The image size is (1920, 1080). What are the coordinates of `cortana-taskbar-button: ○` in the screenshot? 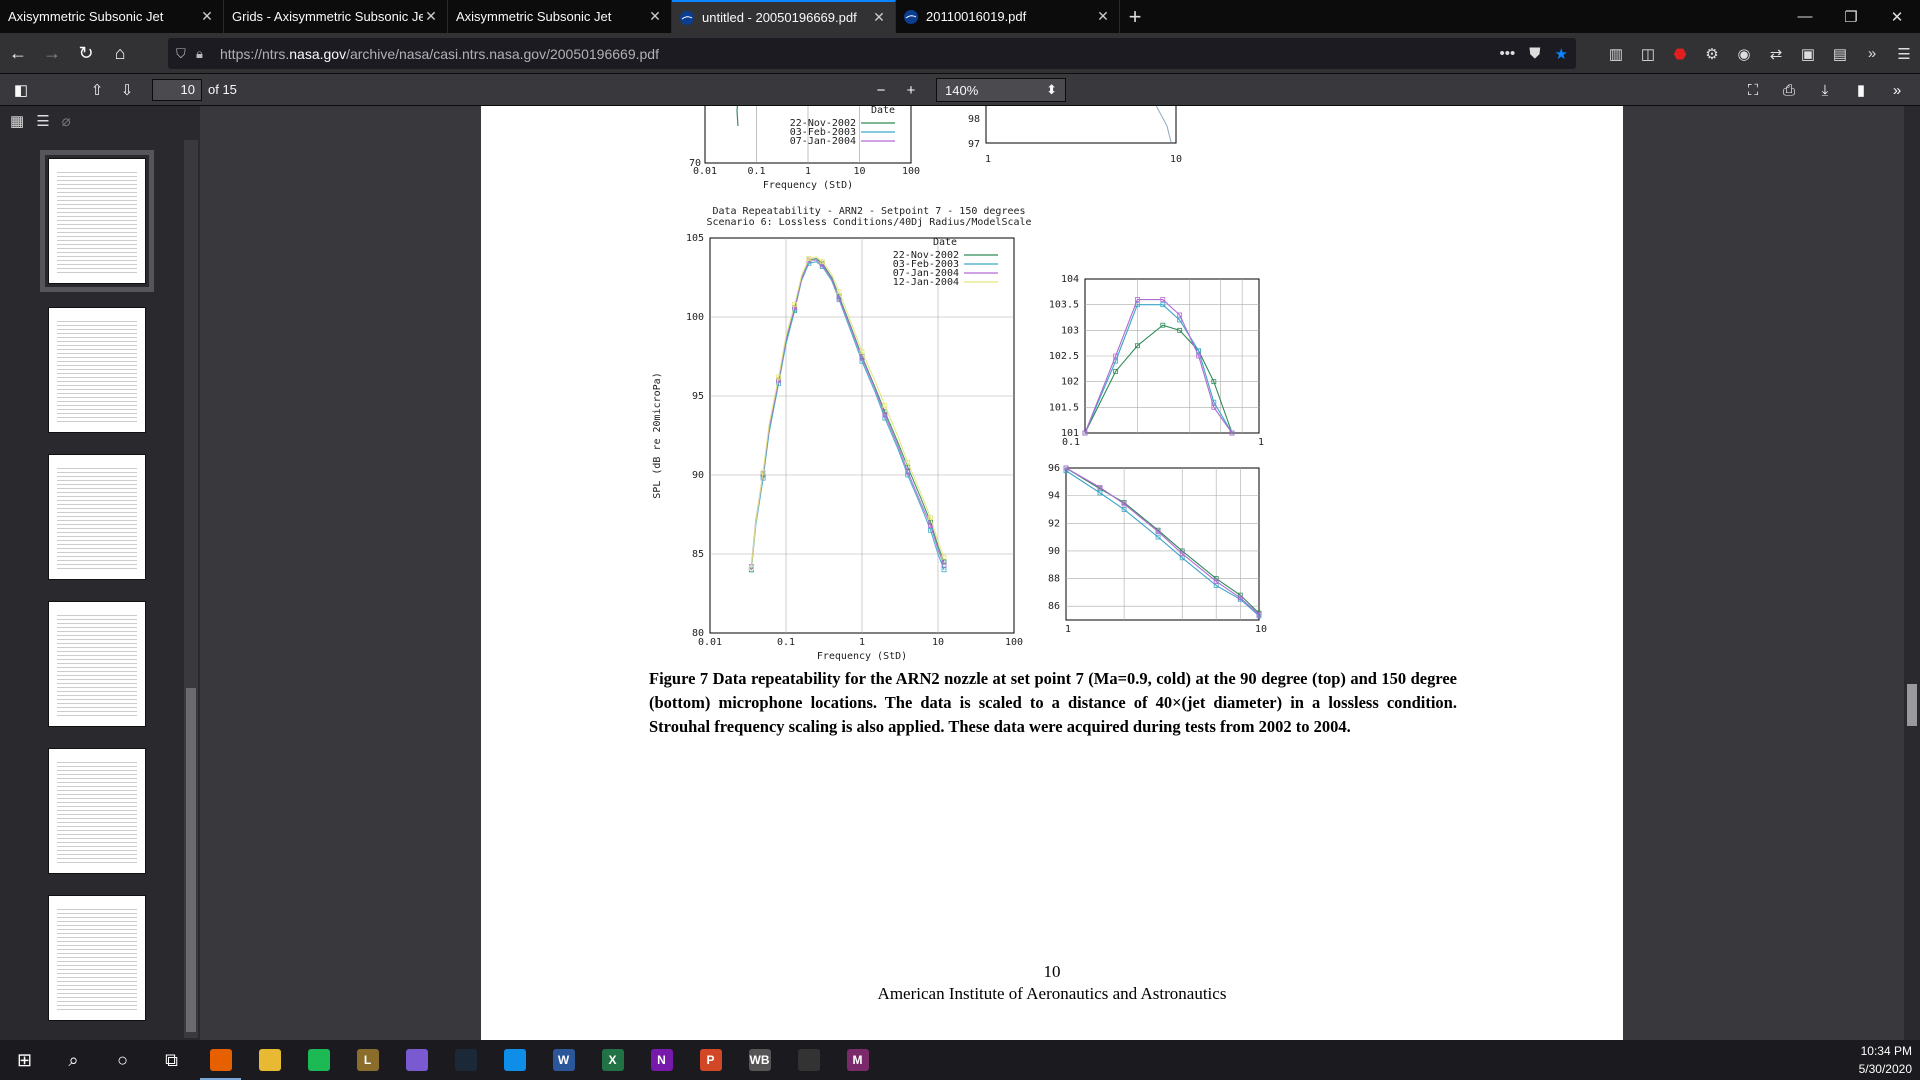 It's located at (122, 1060).